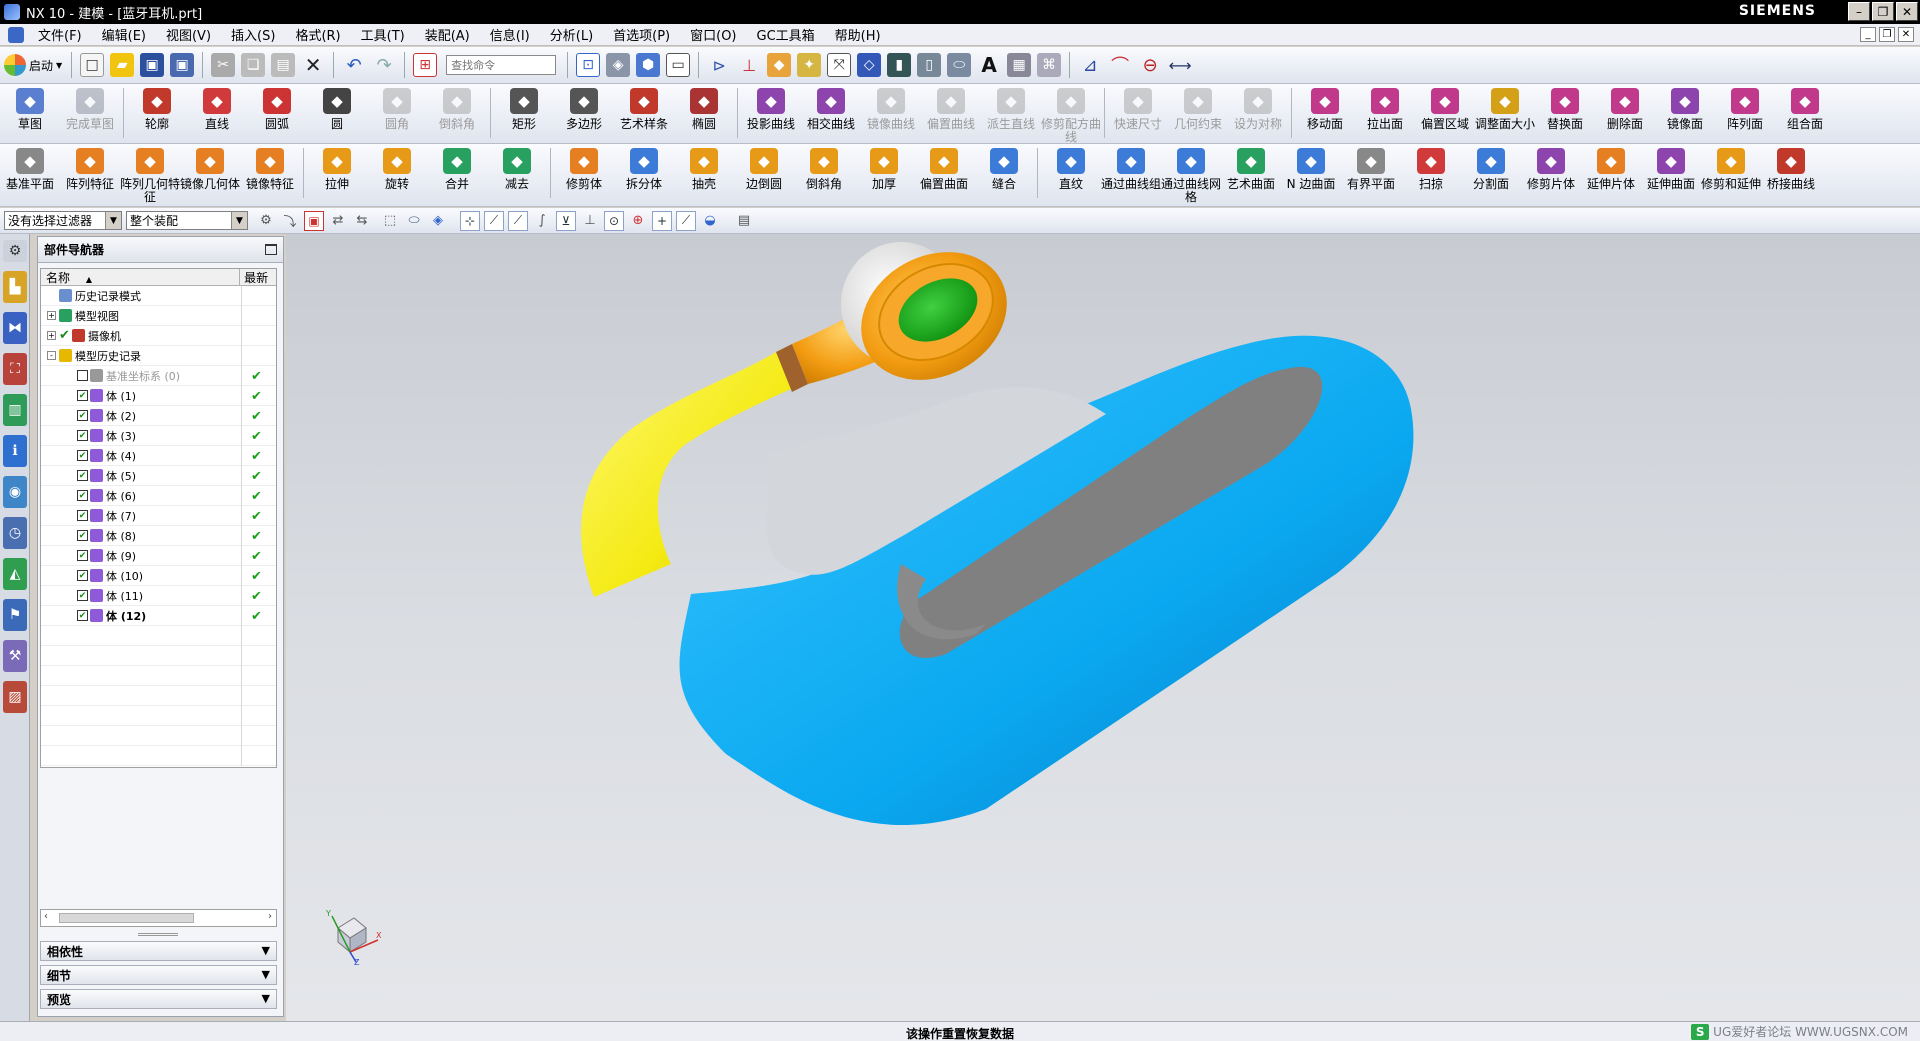  I want to click on menu-logo-icon, so click(16, 34).